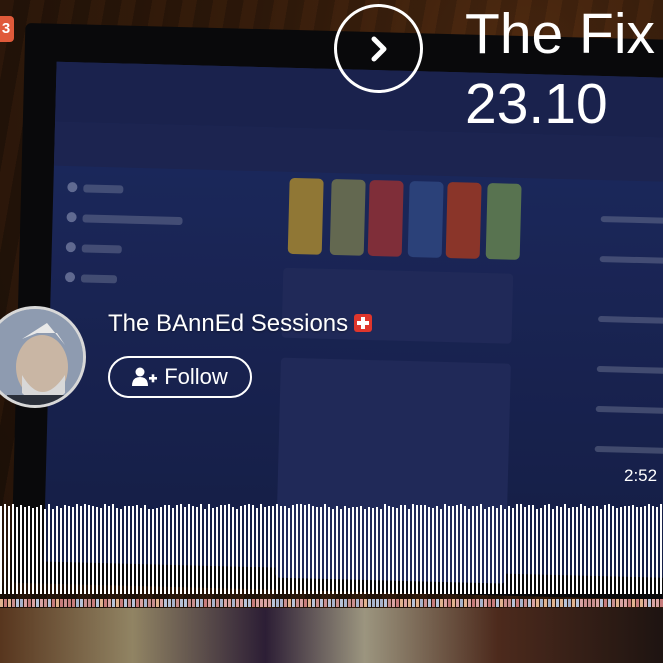  What do you see at coordinates (228, 323) in the screenshot?
I see `uploader-name: The BAnnEd Sessions` at bounding box center [228, 323].